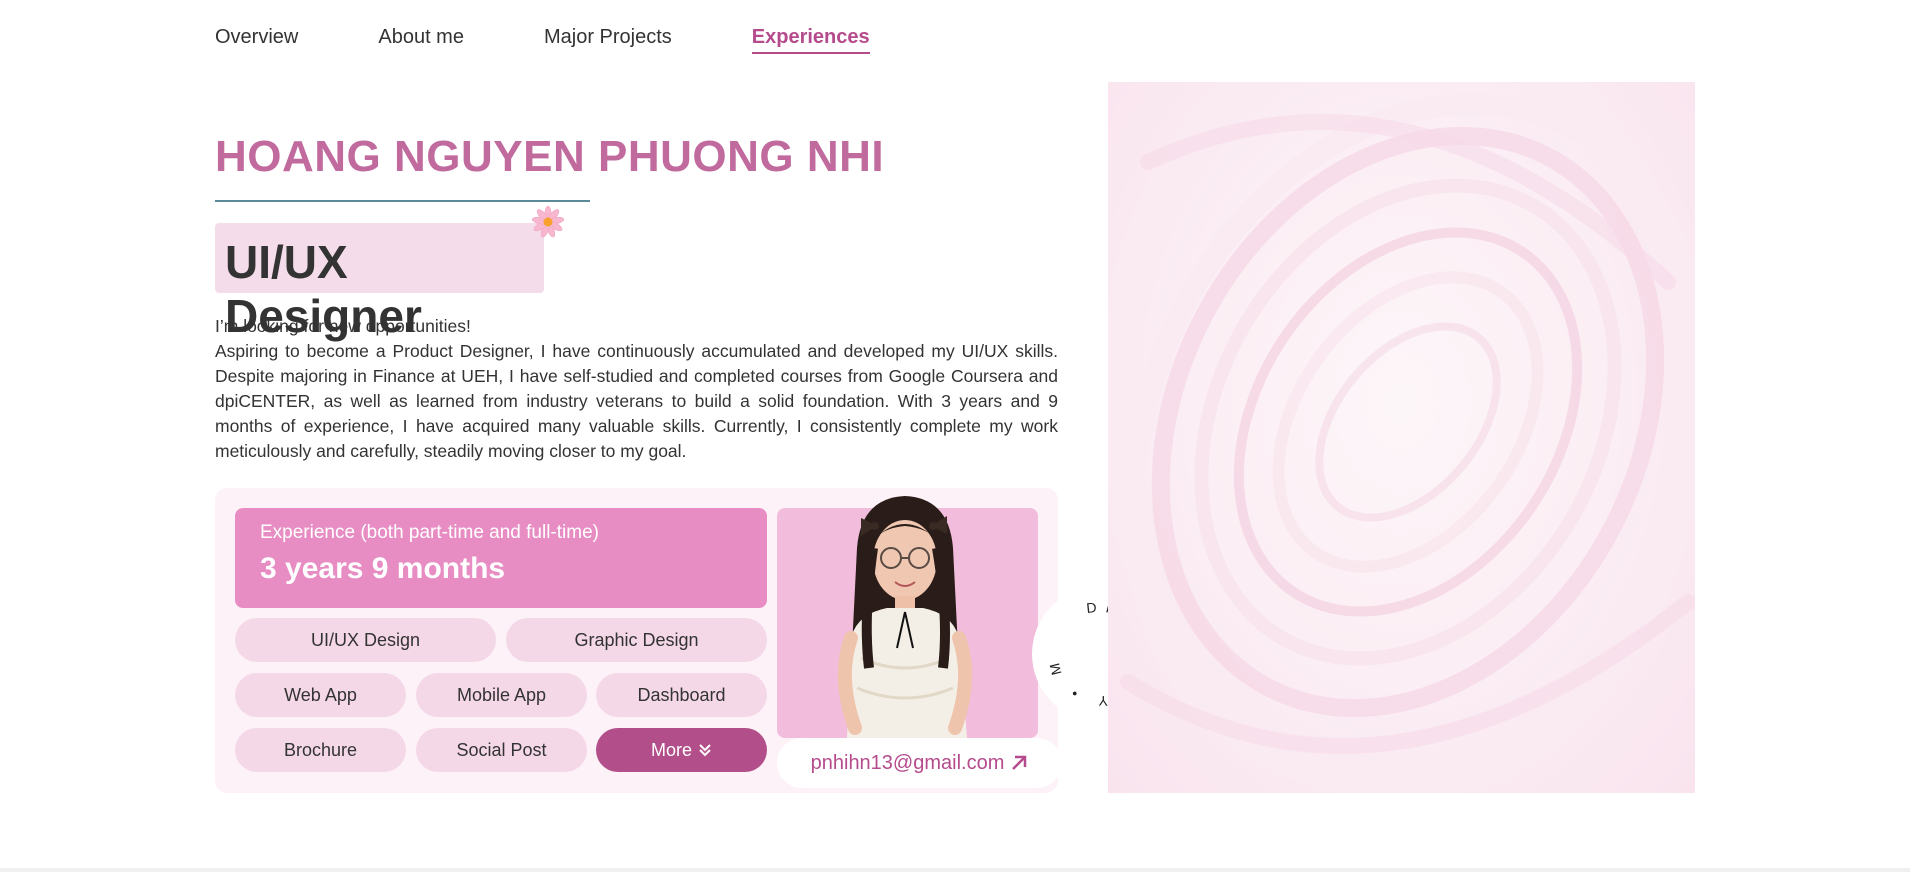 Image resolution: width=1910 pixels, height=872 pixels. What do you see at coordinates (705, 750) in the screenshot?
I see `double-chevron-down-icon` at bounding box center [705, 750].